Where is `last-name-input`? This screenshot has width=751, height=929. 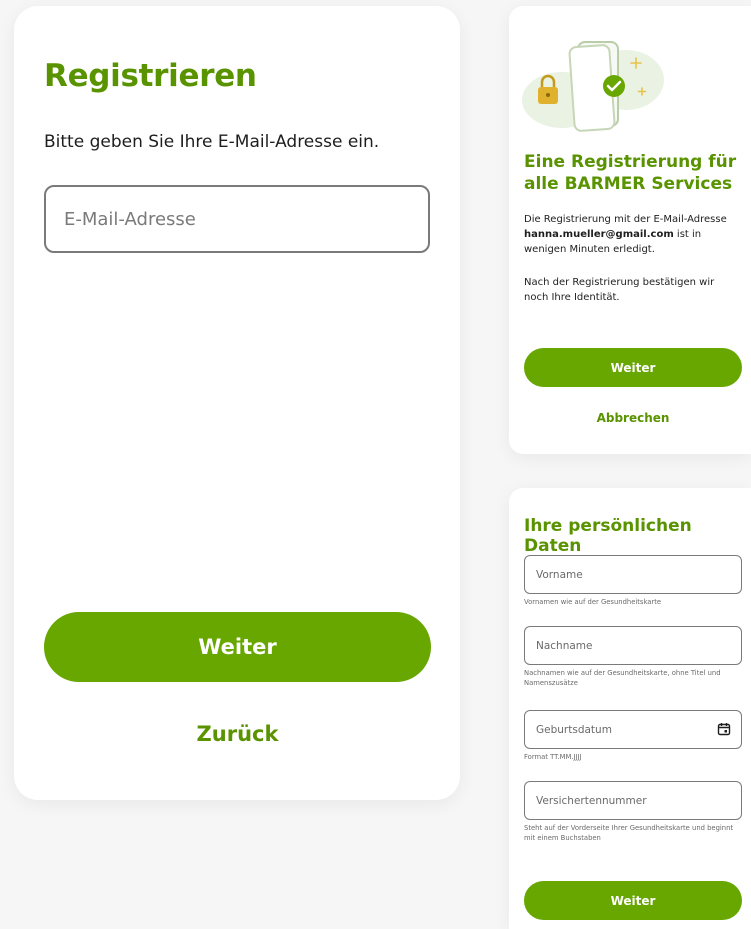
last-name-input is located at coordinates (633, 645).